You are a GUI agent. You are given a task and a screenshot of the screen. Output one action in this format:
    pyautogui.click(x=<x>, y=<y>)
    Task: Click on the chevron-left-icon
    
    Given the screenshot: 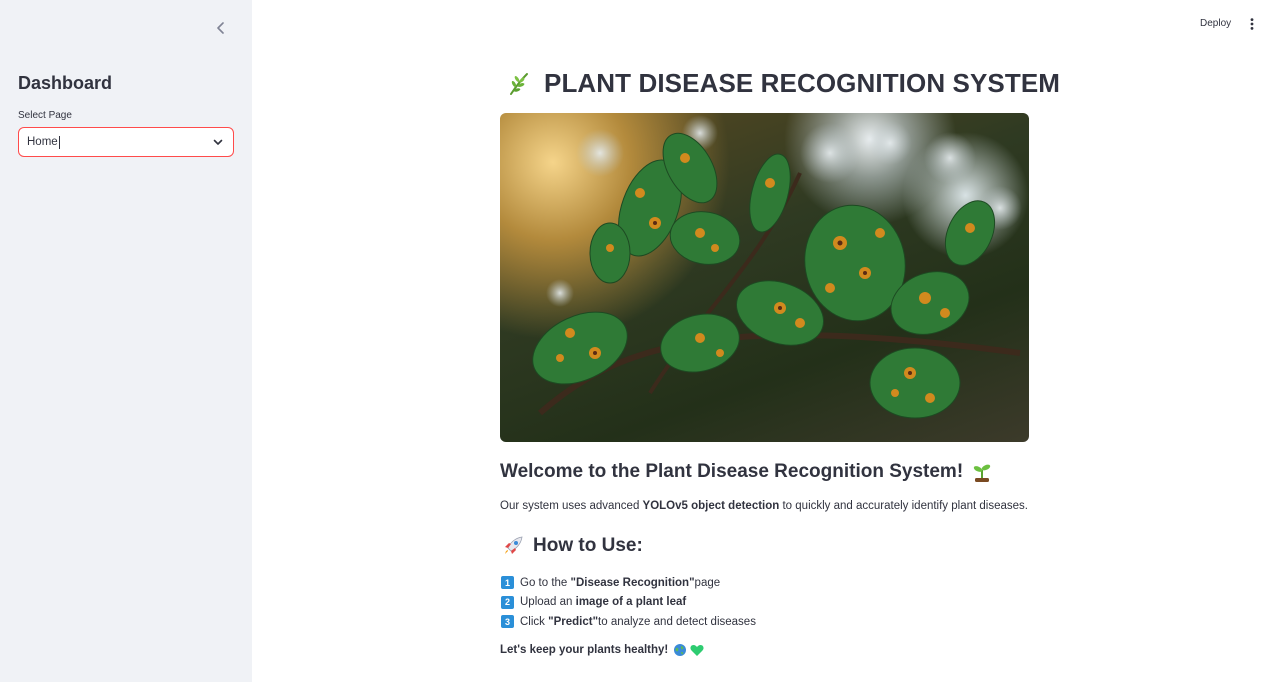 What is the action you would take?
    pyautogui.click(x=220, y=28)
    